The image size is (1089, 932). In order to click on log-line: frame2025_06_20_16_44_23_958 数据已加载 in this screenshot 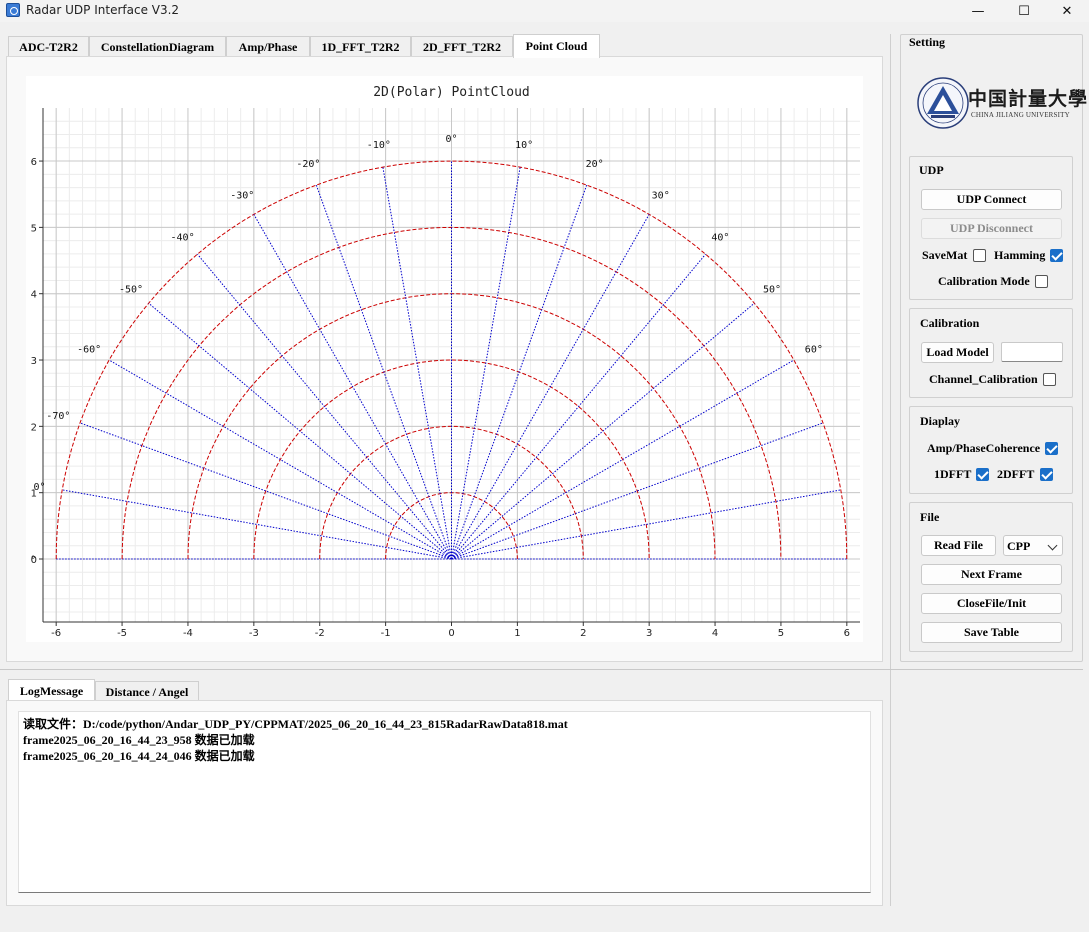, I will do `click(139, 740)`.